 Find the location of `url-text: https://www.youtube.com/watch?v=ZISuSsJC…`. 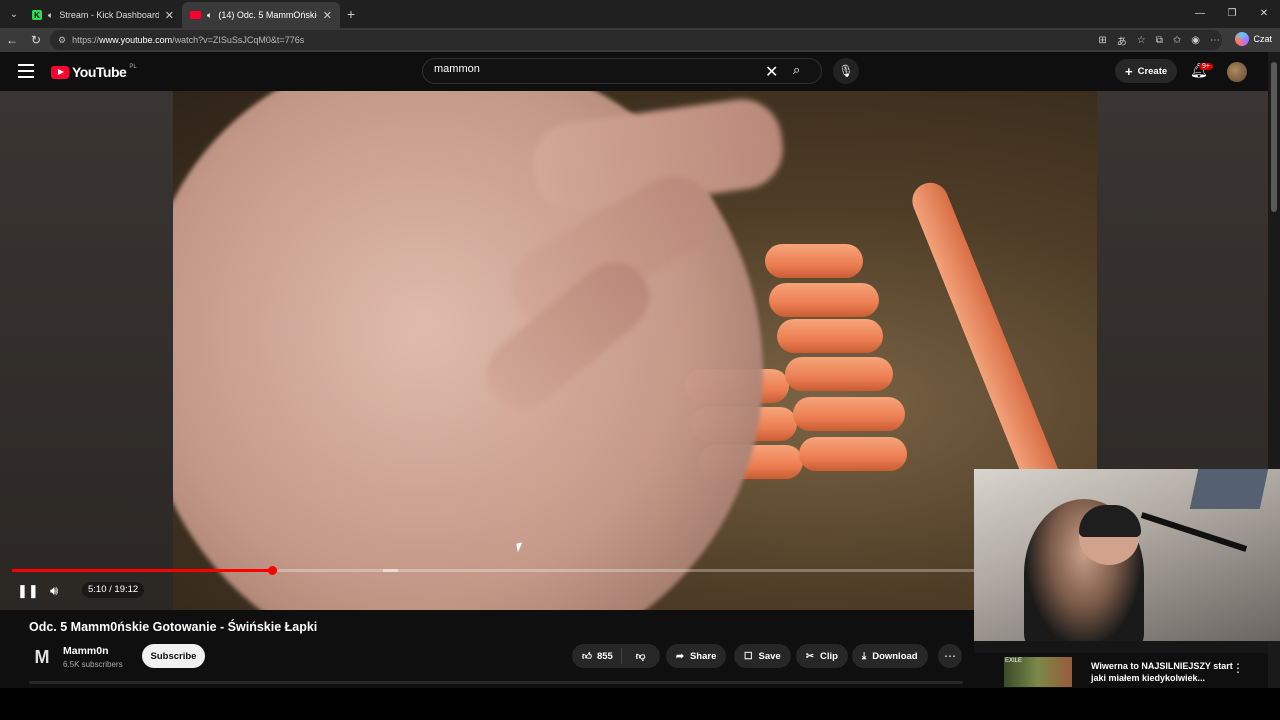

url-text: https://www.youtube.com/watch?v=ZISuSsJC… is located at coordinates (188, 40).